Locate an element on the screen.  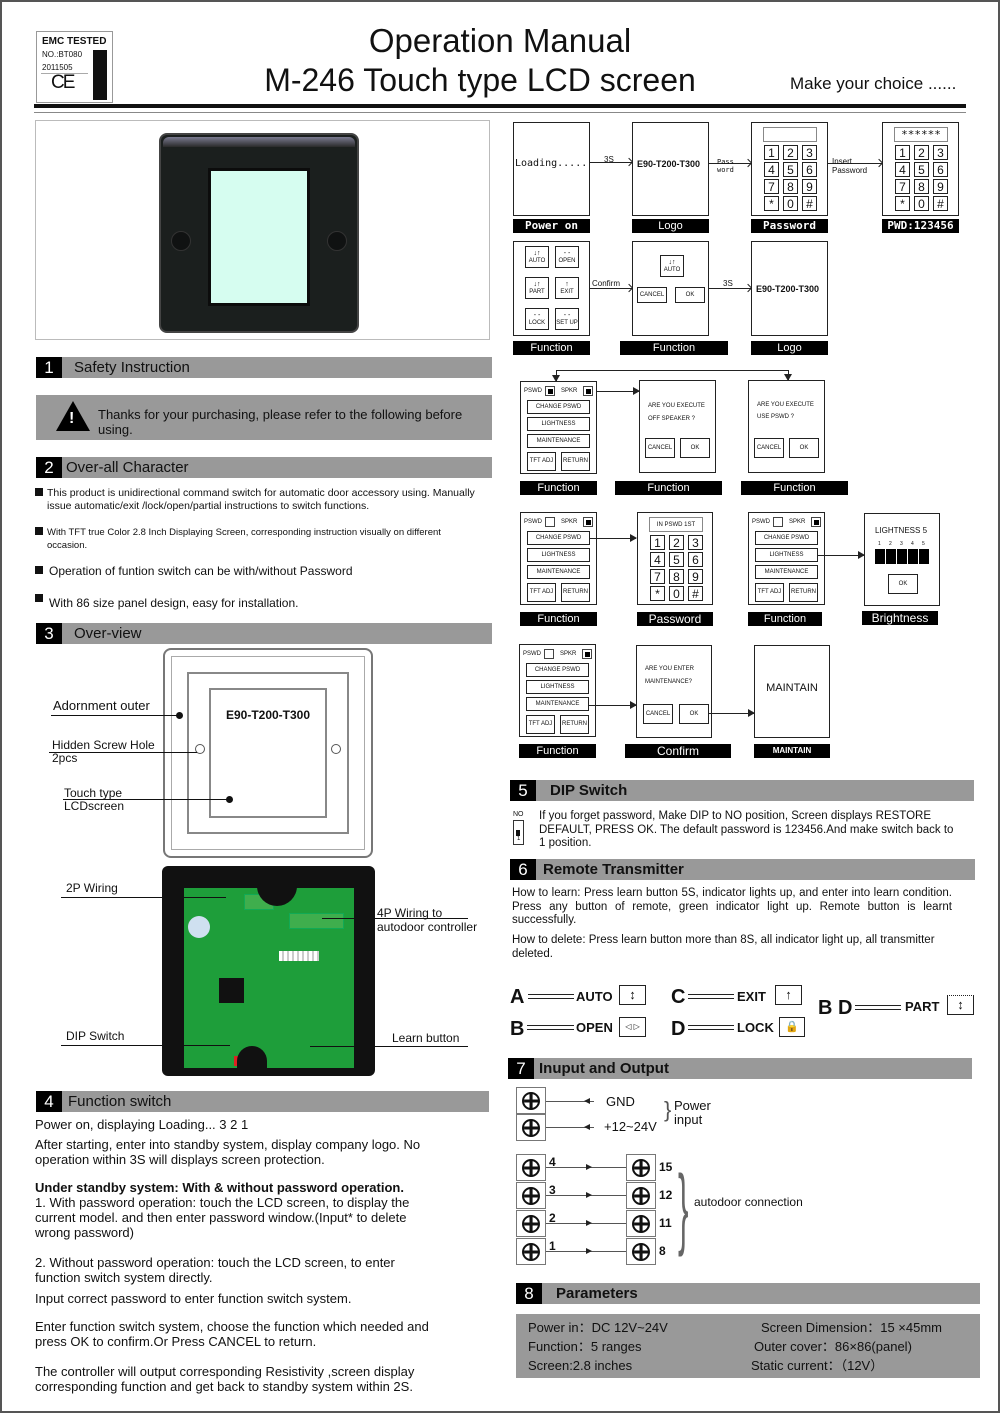
lightness-slider: 1 2 3 4 5 is located at coordinates (902, 553).